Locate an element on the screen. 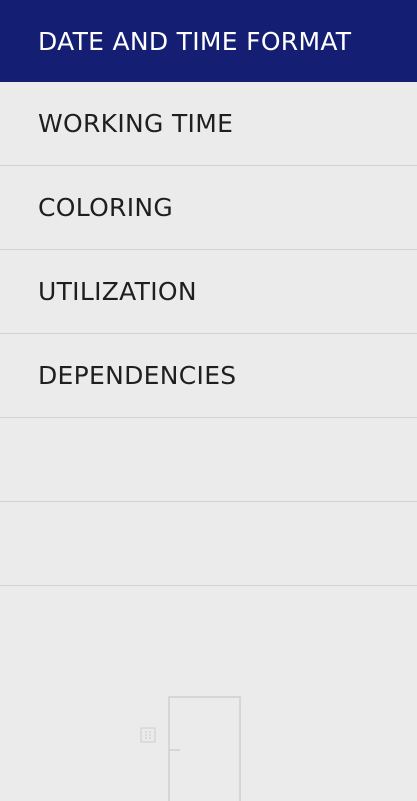 This screenshot has height=801, width=417. menu-item-label: UTILIZATION is located at coordinates (117, 291).